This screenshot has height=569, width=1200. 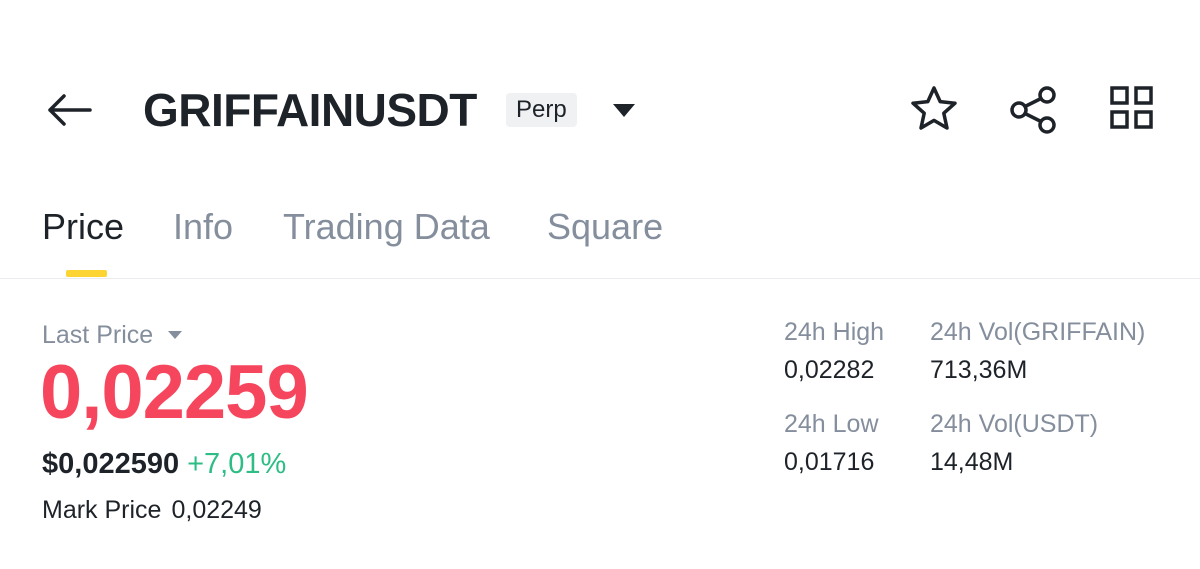 I want to click on usd-price-row: $0,022590 +7,01%, so click(x=164, y=464).